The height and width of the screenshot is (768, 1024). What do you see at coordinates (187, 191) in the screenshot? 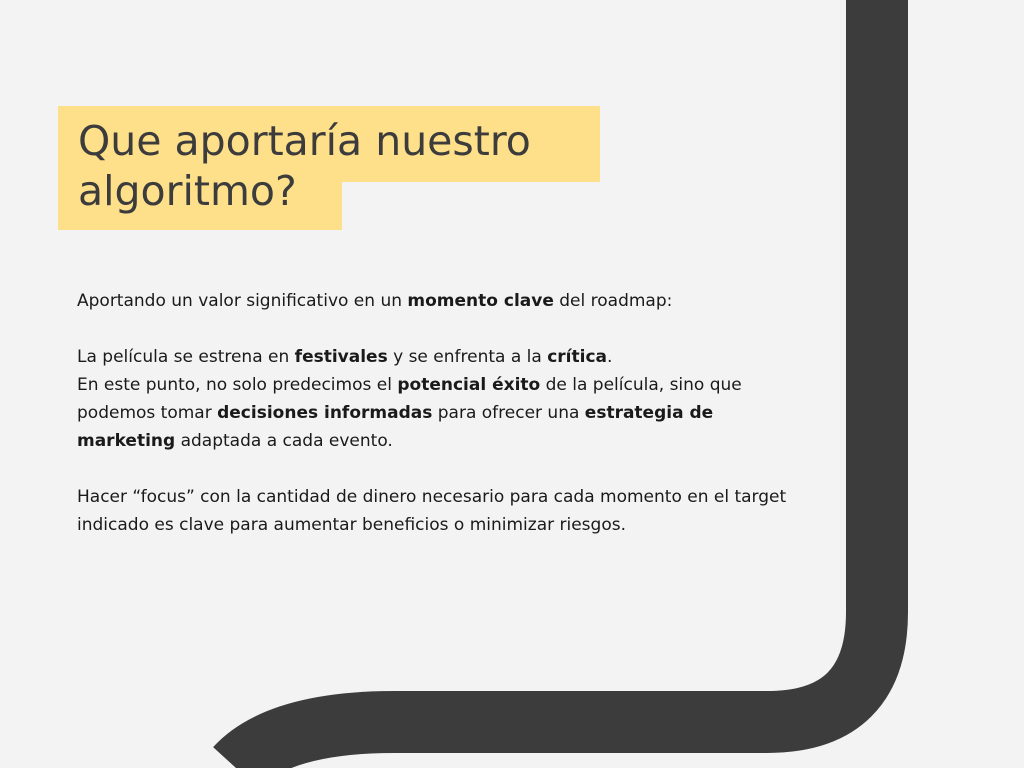
I see `title-line2: algoritmo?` at bounding box center [187, 191].